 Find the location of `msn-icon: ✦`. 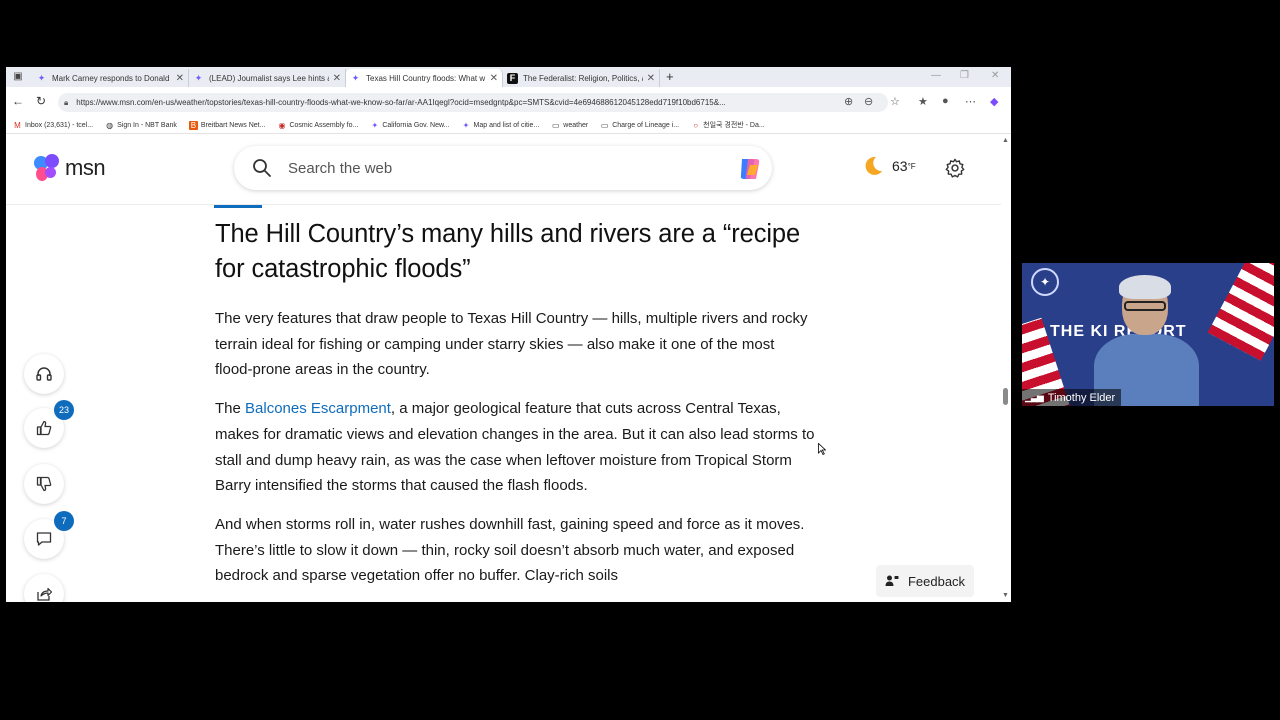

msn-icon: ✦ is located at coordinates (466, 125).